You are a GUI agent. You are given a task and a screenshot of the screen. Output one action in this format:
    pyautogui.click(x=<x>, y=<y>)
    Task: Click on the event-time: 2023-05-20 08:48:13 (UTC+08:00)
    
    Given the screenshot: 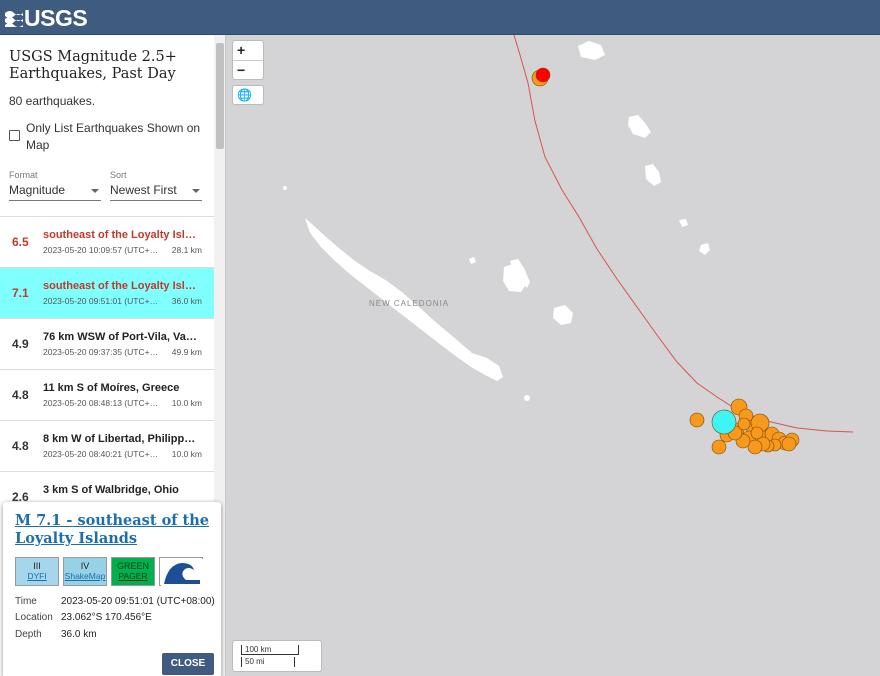 What is the action you would take?
    pyautogui.click(x=102, y=403)
    